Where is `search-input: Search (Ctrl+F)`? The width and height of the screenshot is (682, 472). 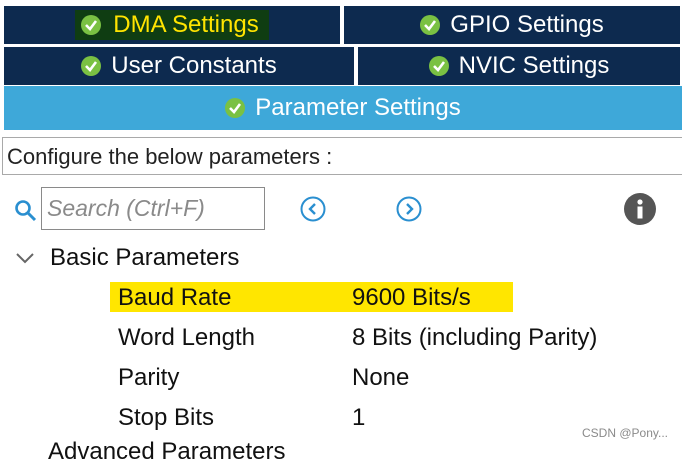 search-input: Search (Ctrl+F) is located at coordinates (153, 208).